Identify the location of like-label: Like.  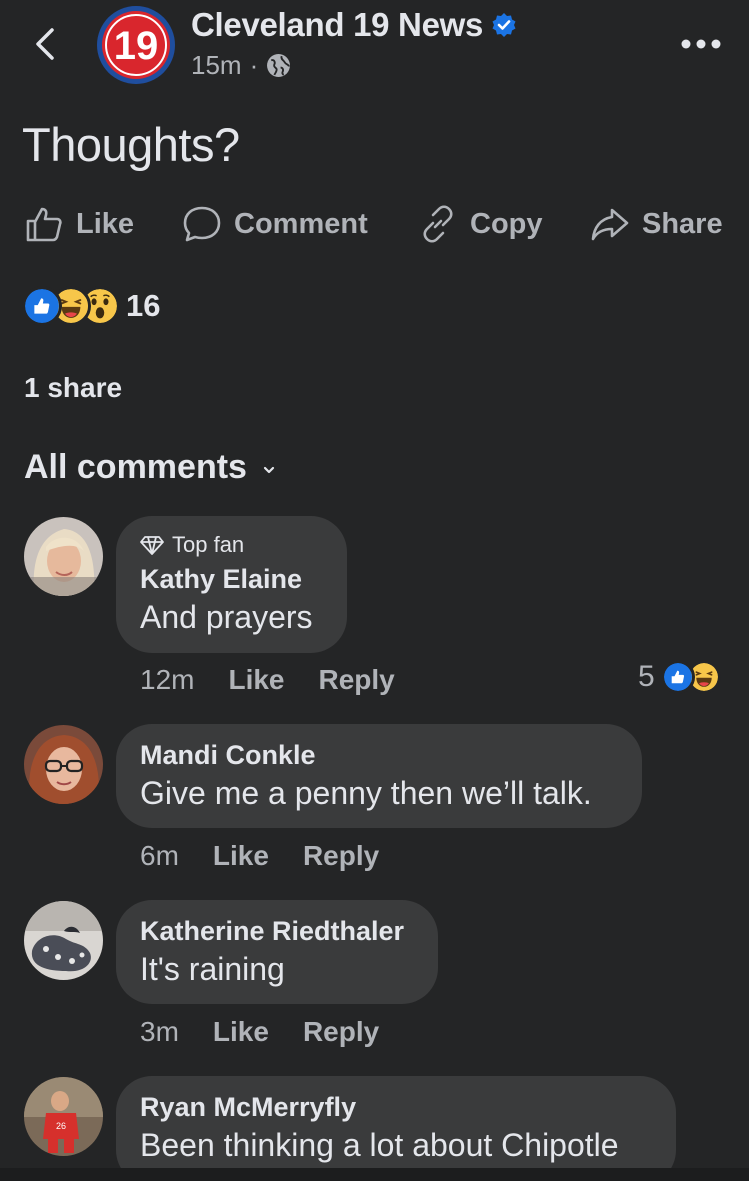
(105, 223).